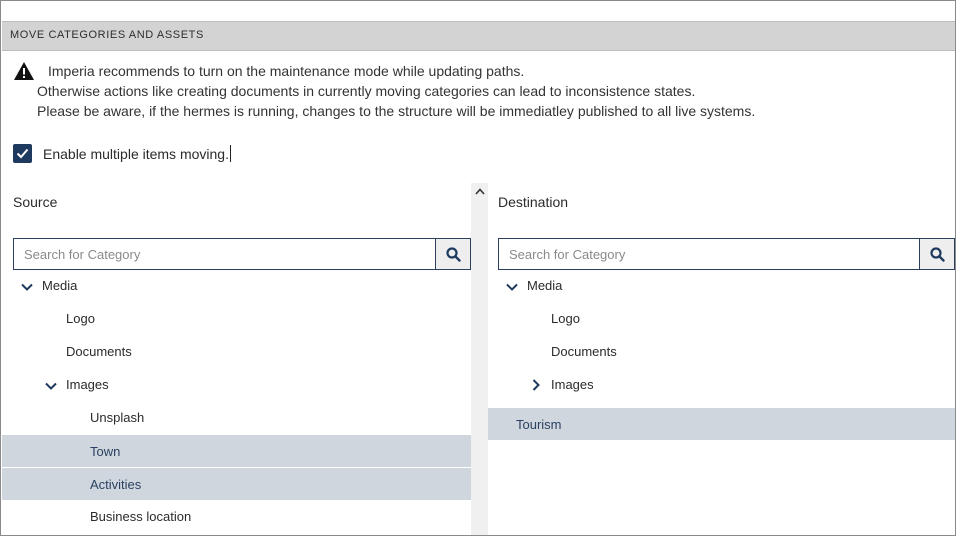 The image size is (956, 536). What do you see at coordinates (137, 153) in the screenshot?
I see `multi-move-label: Enable multiple items moving.` at bounding box center [137, 153].